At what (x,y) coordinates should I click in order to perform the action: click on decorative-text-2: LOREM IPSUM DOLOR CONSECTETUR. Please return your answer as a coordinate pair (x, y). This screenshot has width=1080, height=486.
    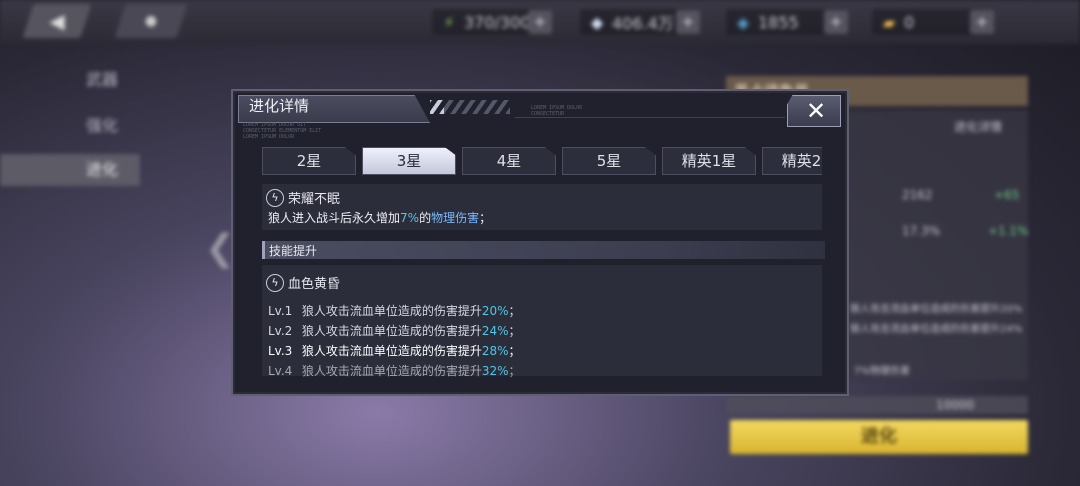
    Looking at the image, I should click on (557, 111).